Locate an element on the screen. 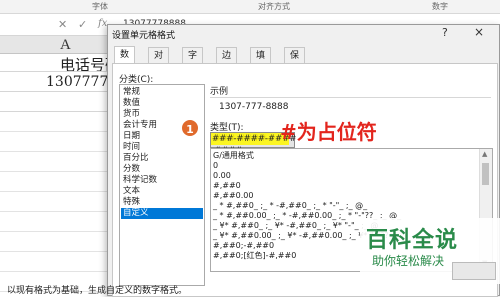 Image resolution: width=500 pixels, height=297 pixels. scroll-thumb is located at coordinates (485, 174).